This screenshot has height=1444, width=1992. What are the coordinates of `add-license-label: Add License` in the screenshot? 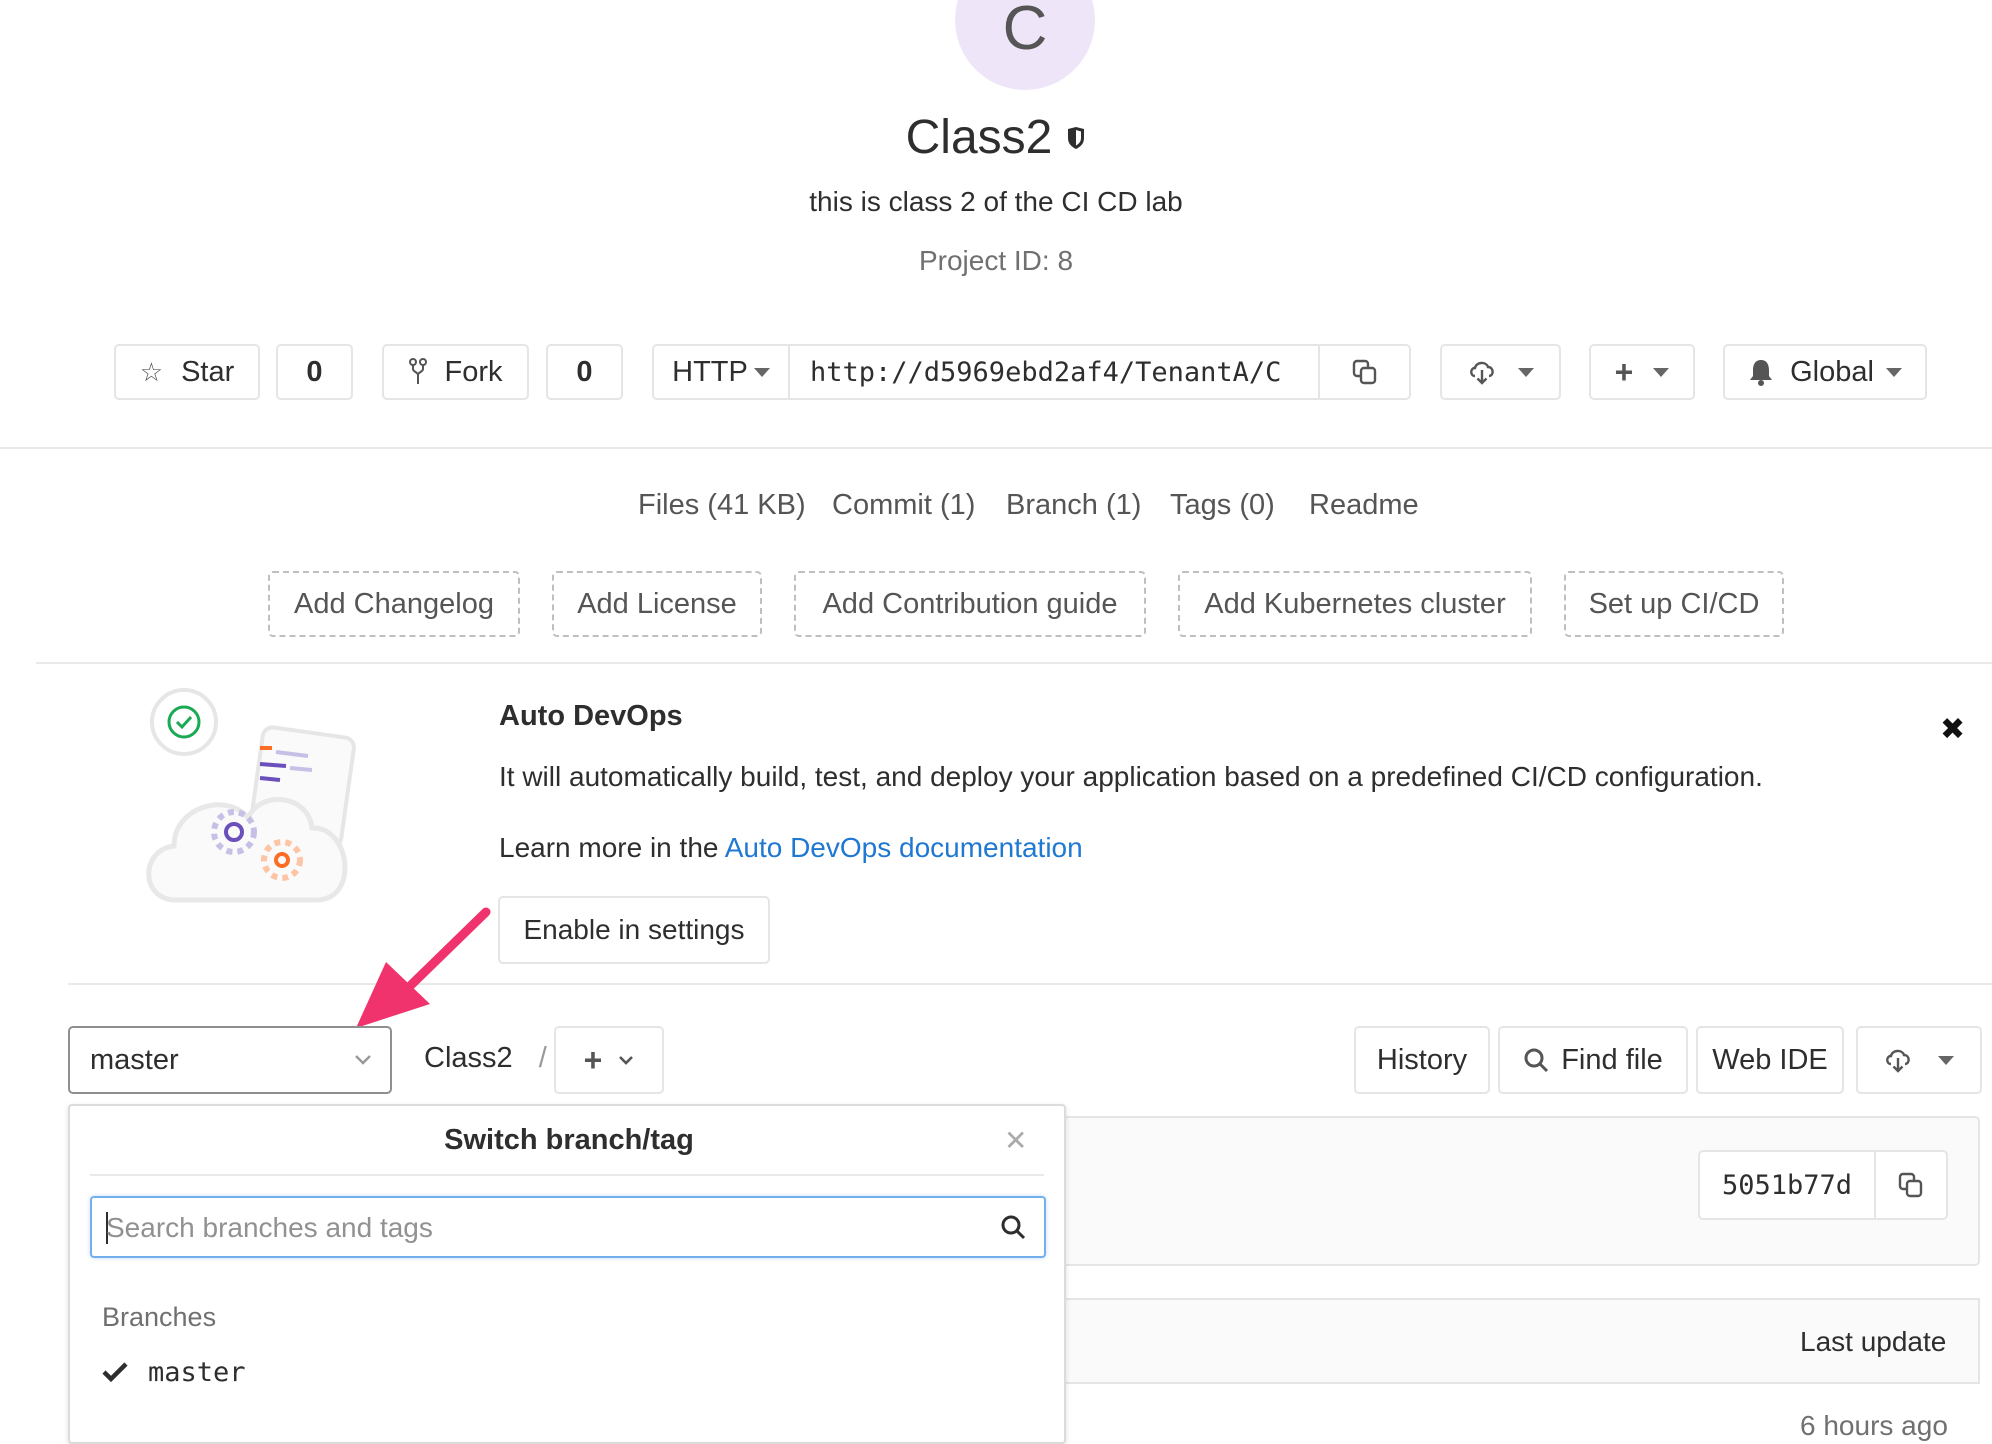 It's located at (657, 603).